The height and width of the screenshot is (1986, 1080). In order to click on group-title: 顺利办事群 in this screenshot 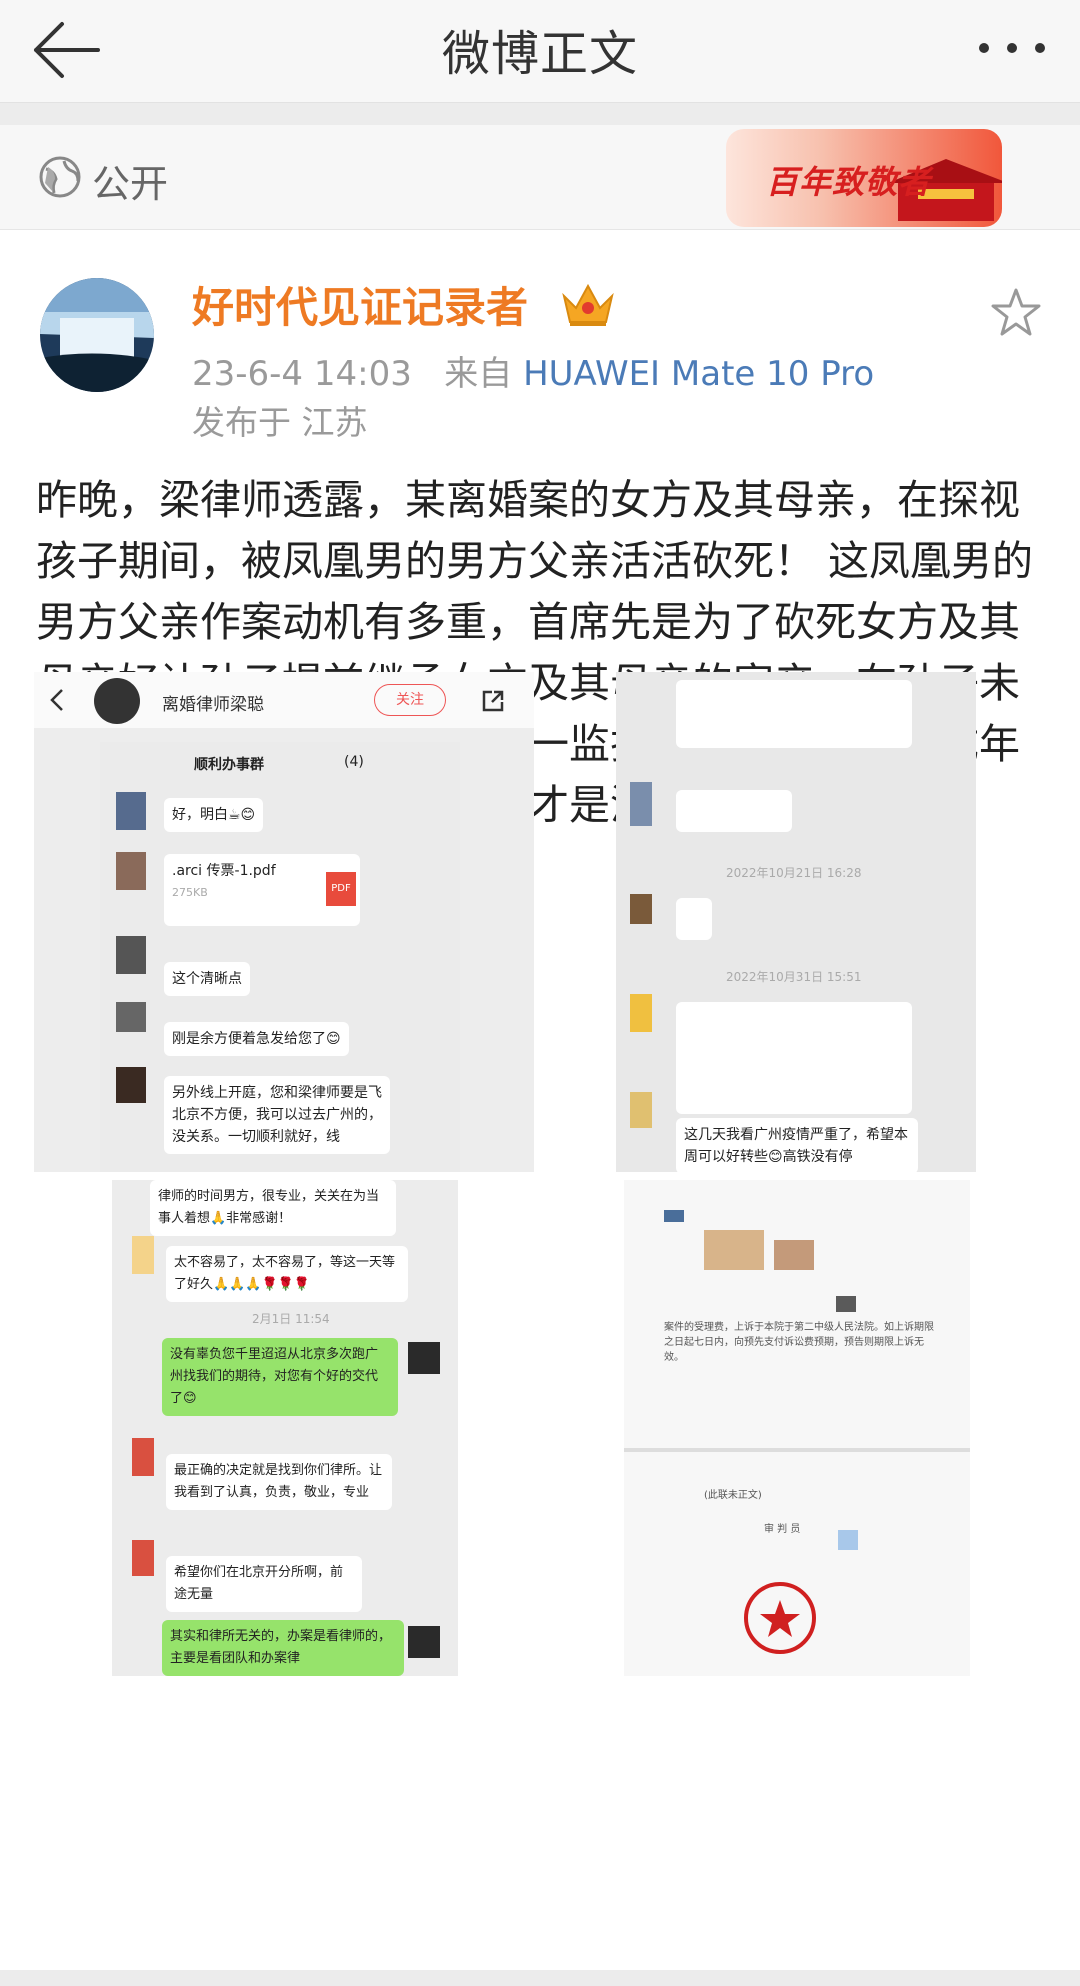, I will do `click(229, 765)`.